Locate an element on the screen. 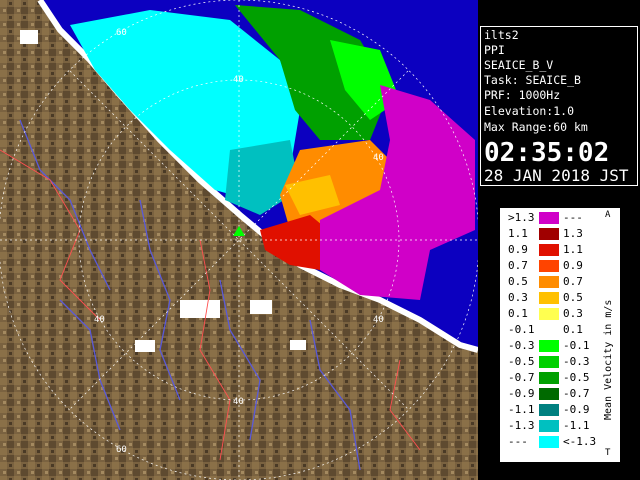 This screenshot has height=480, width=640. legend-bottom-mark: T is located at coordinates (608, 453).